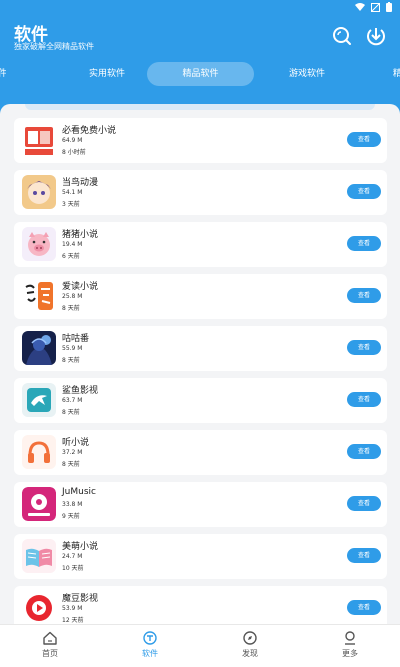 The image size is (400, 667). Describe the element at coordinates (76, 339) in the screenshot. I see `app-name: 咕咕番` at that location.